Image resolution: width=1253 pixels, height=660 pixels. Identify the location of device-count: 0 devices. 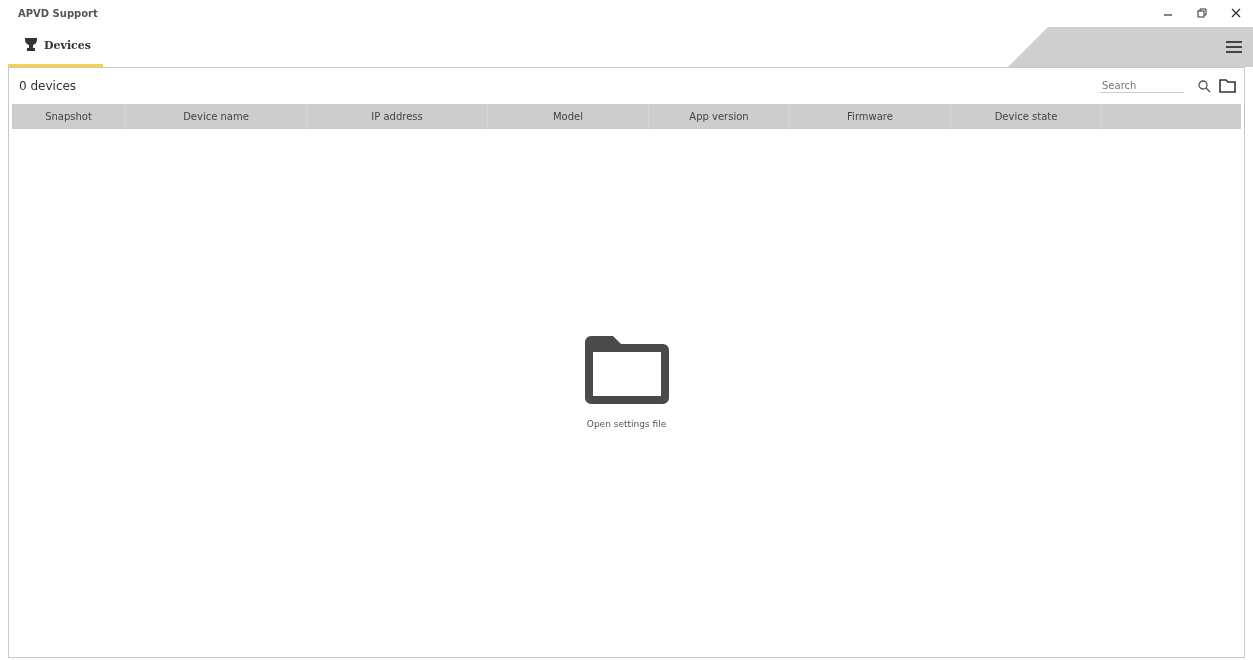
(48, 86).